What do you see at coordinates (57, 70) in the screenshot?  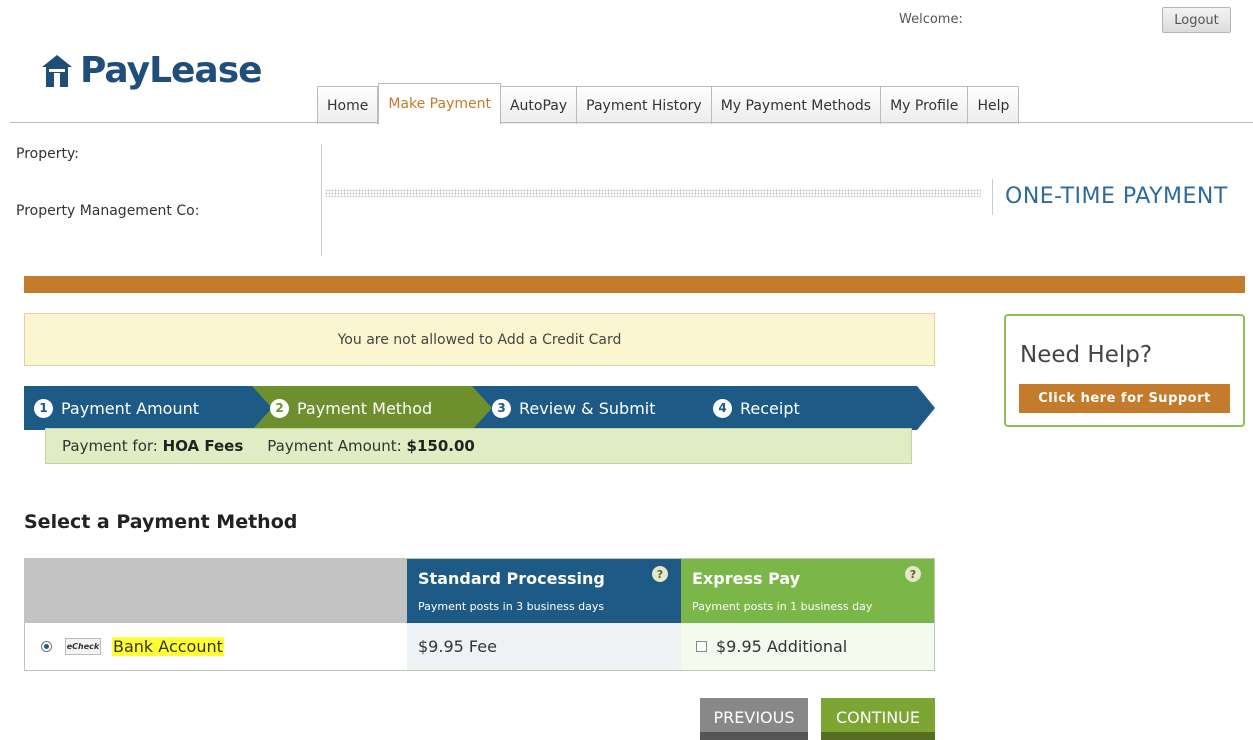 I see `house-icon` at bounding box center [57, 70].